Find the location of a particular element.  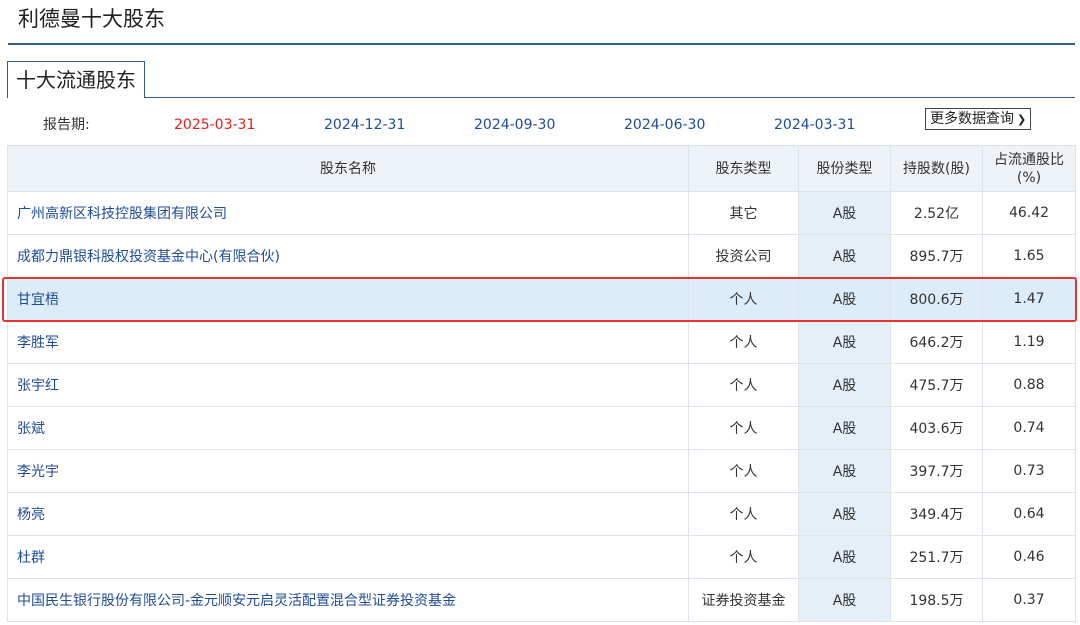

period-link-2024-09-30: 2024-09-30 is located at coordinates (514, 125).